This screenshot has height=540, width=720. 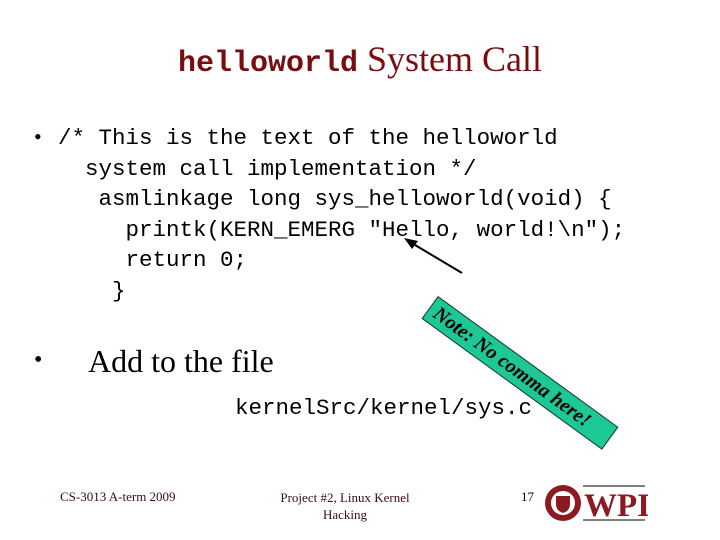 What do you see at coordinates (267, 64) in the screenshot?
I see `title-code-word: helloworld` at bounding box center [267, 64].